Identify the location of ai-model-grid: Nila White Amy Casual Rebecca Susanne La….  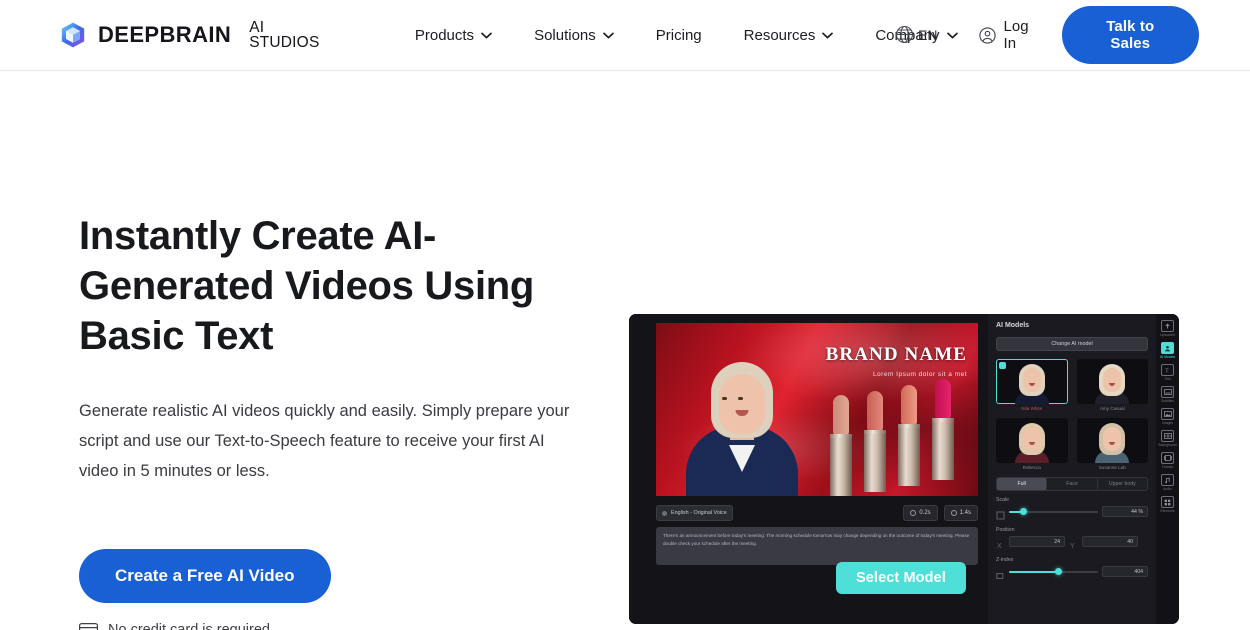
(1072, 414).